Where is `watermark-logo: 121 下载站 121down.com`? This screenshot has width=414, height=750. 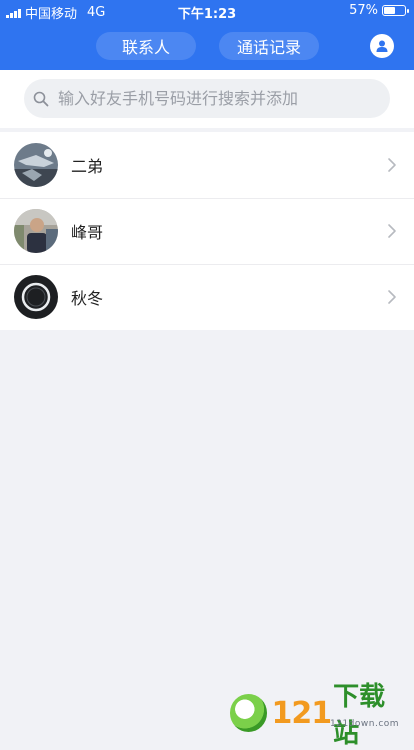 watermark-logo: 121 下载站 121down.com is located at coordinates (320, 715).